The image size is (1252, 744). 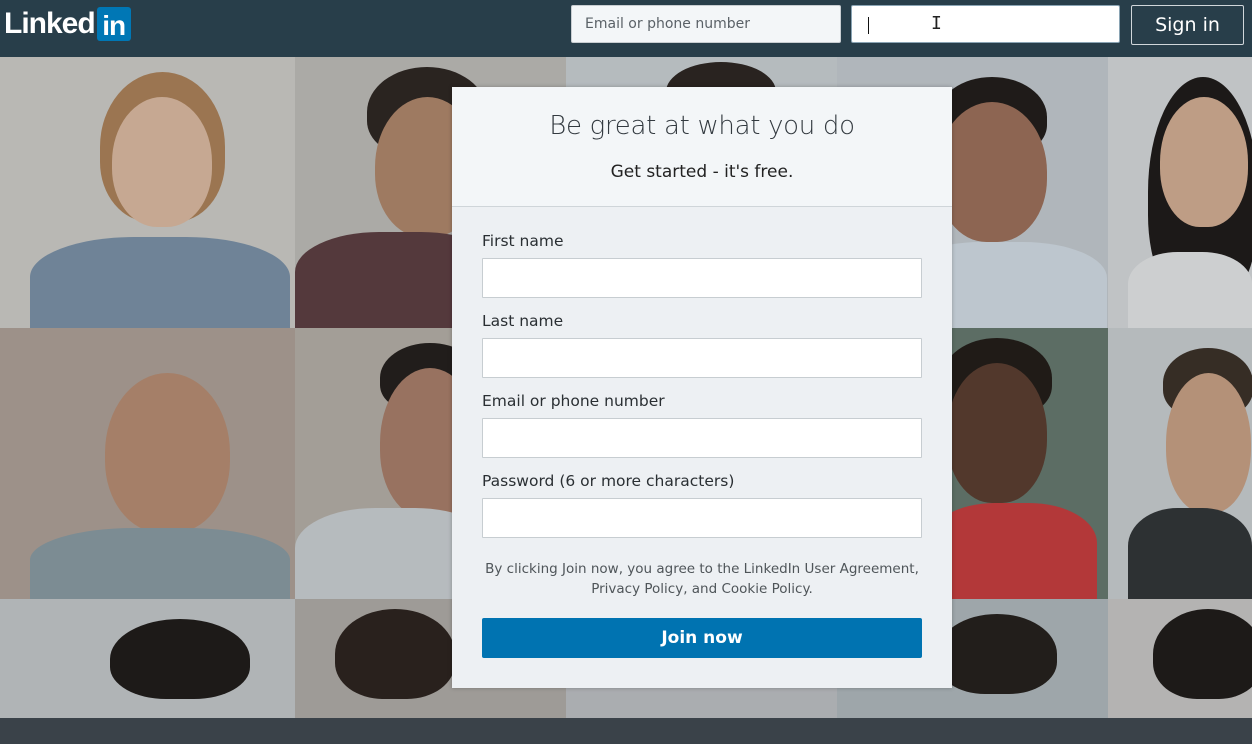 What do you see at coordinates (702, 278) in the screenshot?
I see `first-name-input` at bounding box center [702, 278].